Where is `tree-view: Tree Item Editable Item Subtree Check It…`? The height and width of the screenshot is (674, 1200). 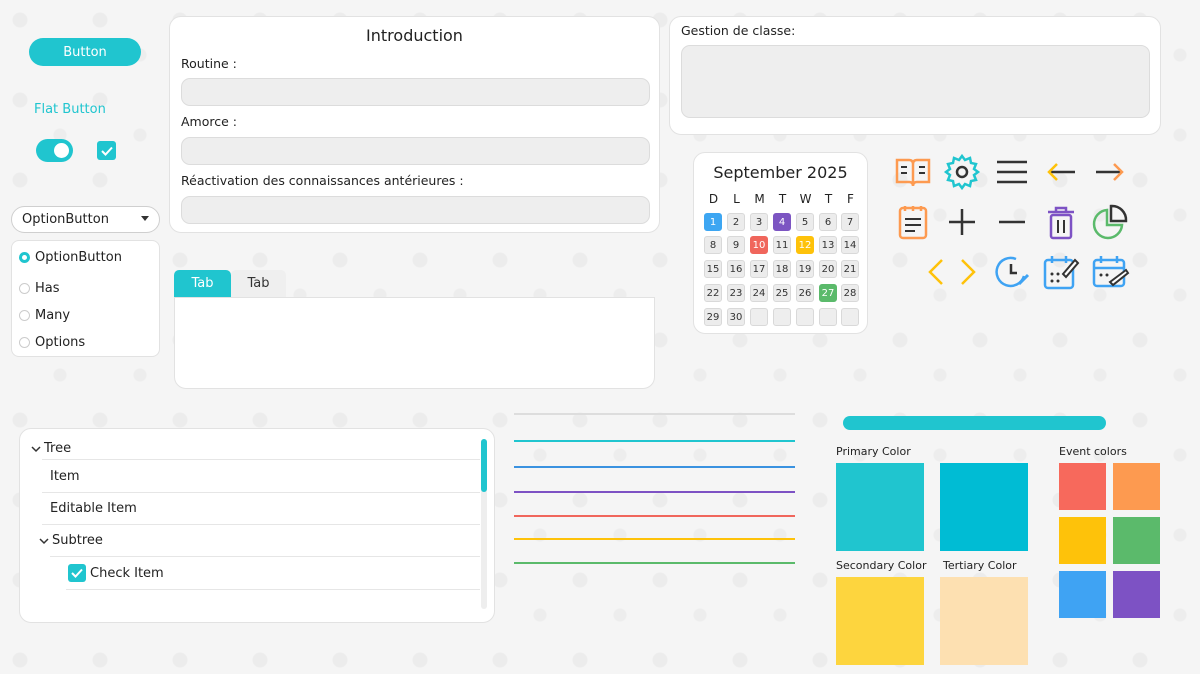 tree-view: Tree Item Editable Item Subtree Check It… is located at coordinates (257, 525).